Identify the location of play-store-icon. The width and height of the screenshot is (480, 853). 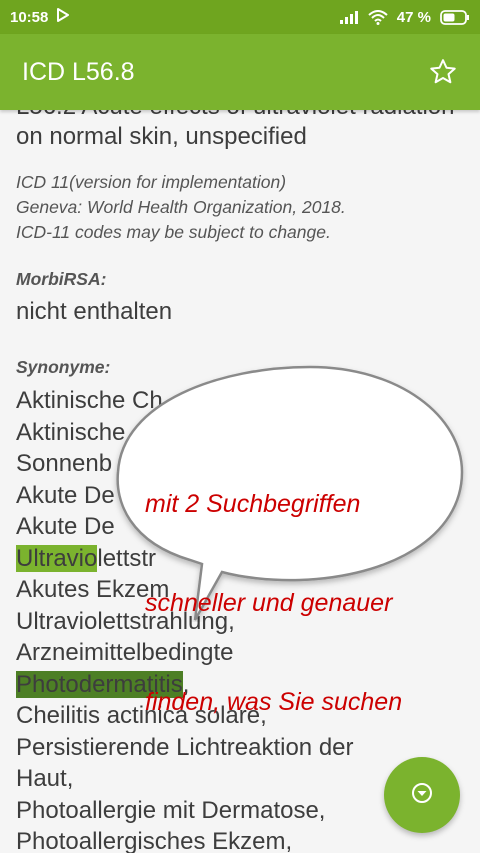
(63, 17).